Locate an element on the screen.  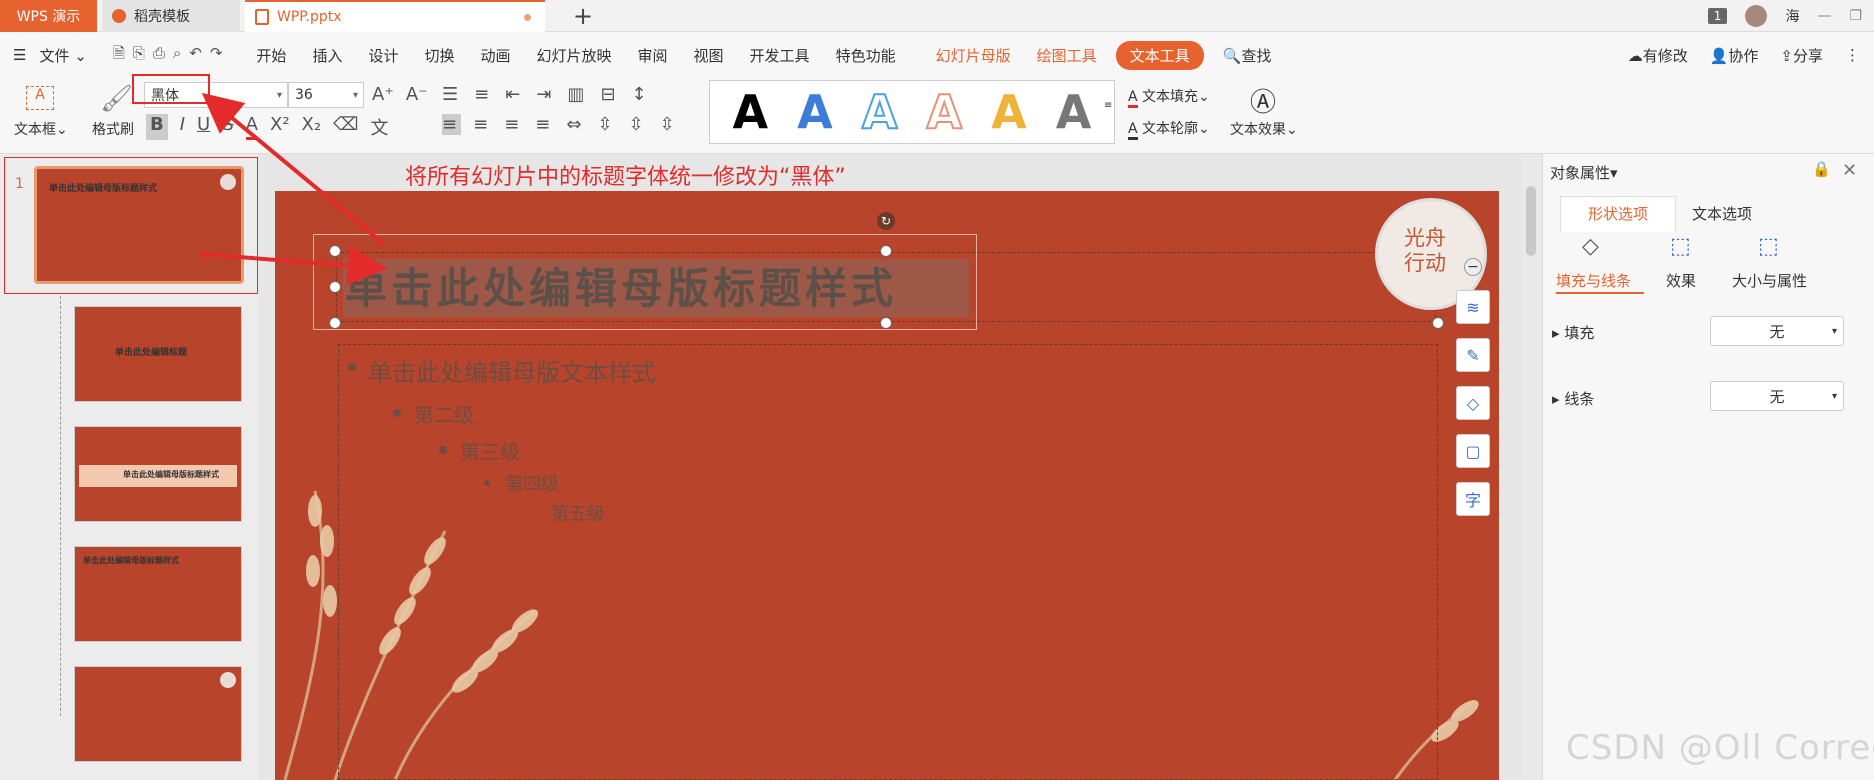
para-spacing-2-icon: ⇳ is located at coordinates (638, 124).